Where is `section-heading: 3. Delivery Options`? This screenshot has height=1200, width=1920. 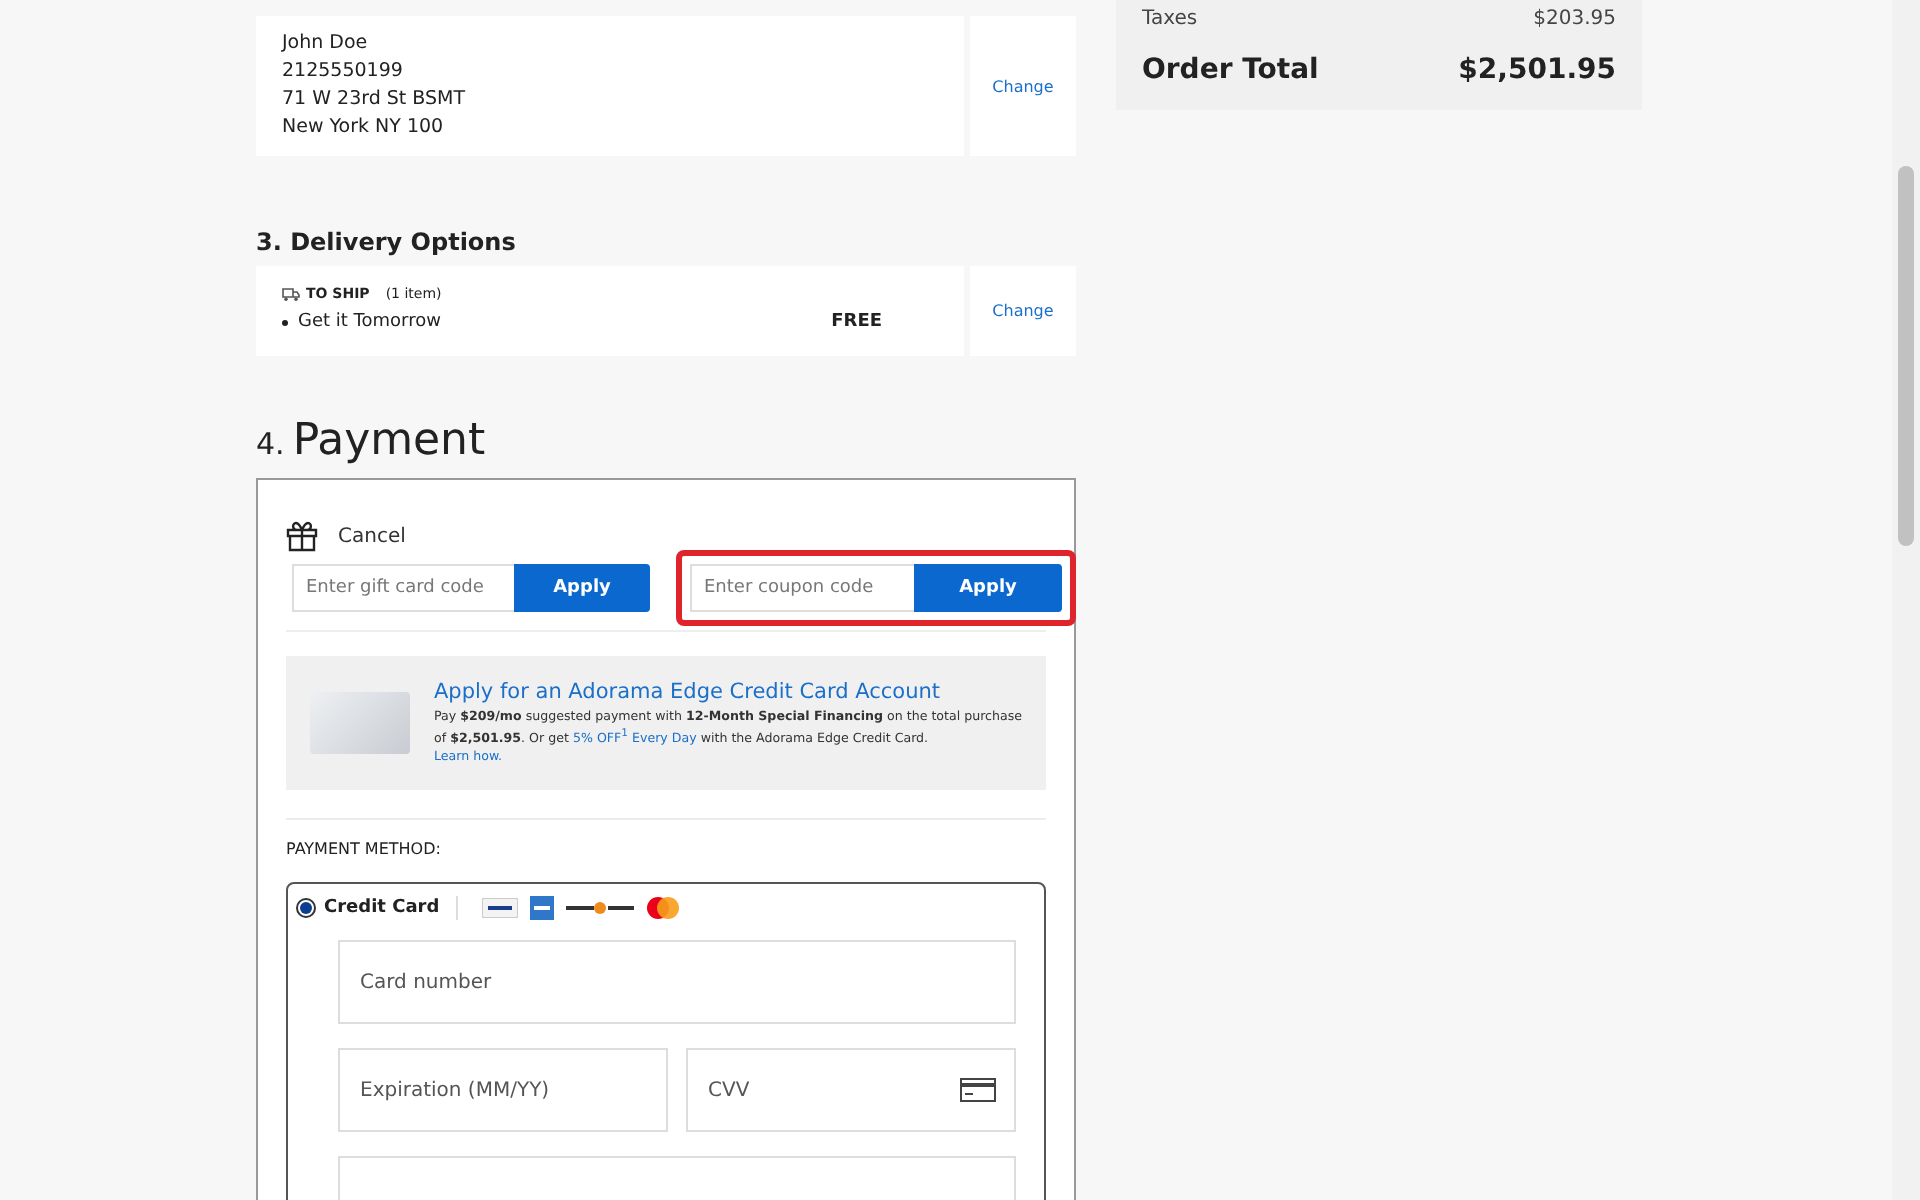
section-heading: 3. Delivery Options is located at coordinates (387, 242).